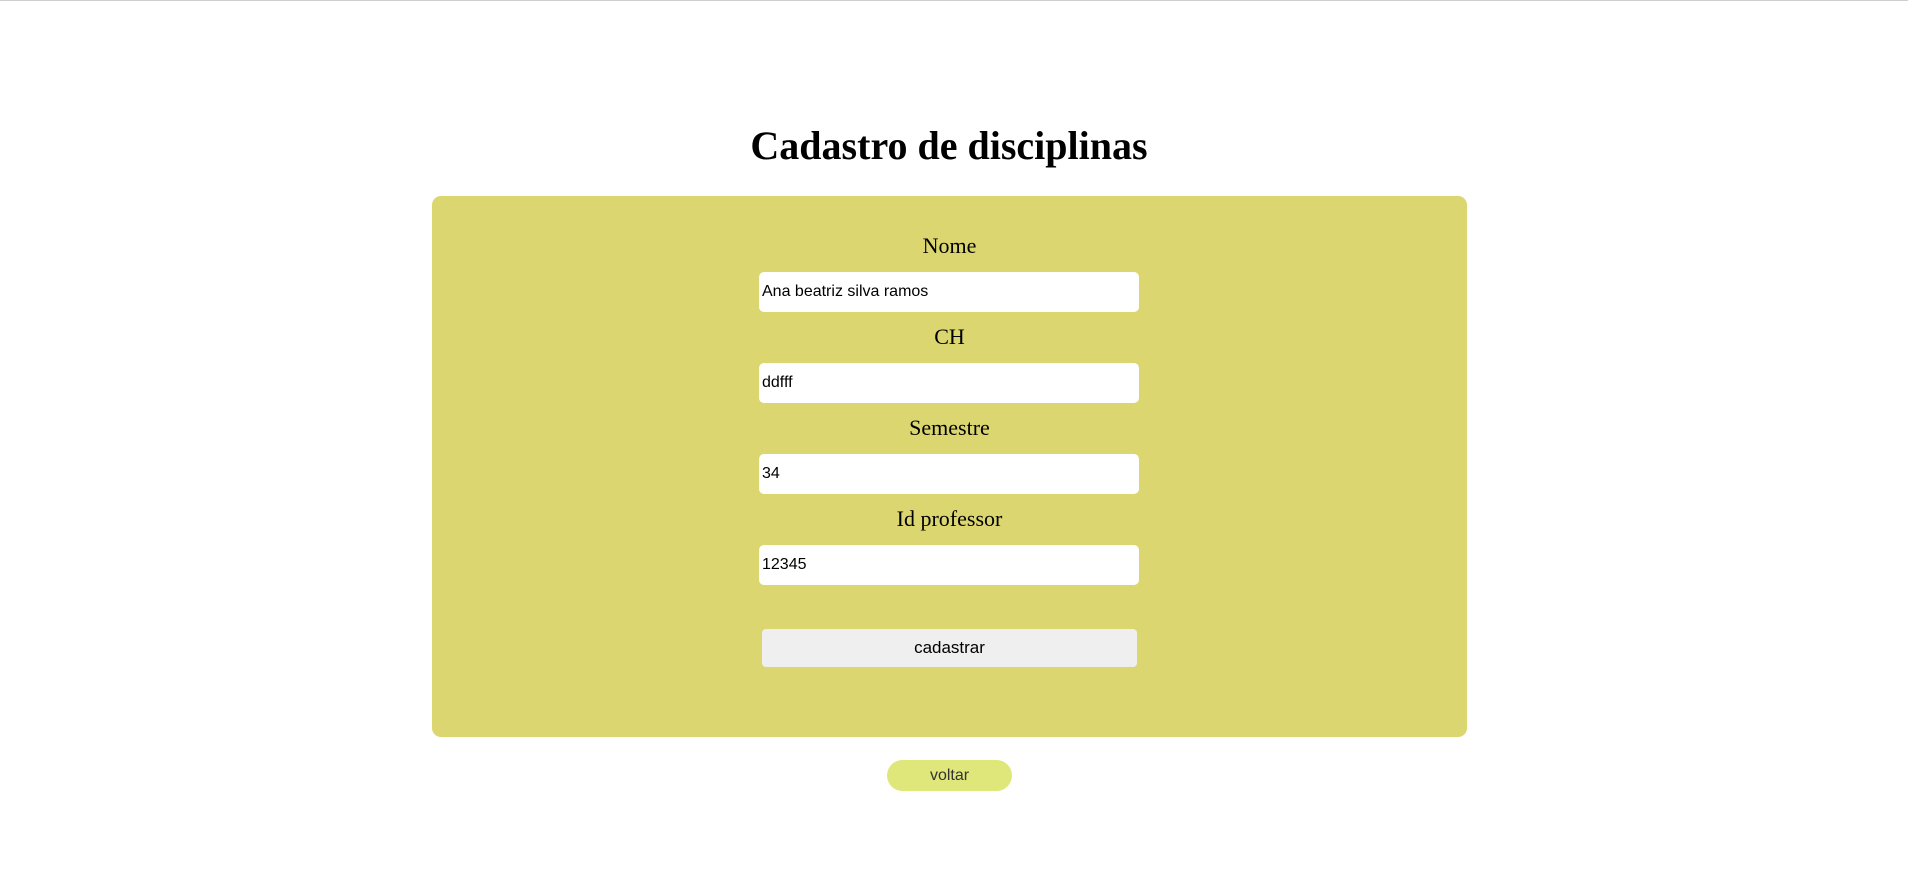  Describe the element at coordinates (954, 0) in the screenshot. I see `top-border` at that location.